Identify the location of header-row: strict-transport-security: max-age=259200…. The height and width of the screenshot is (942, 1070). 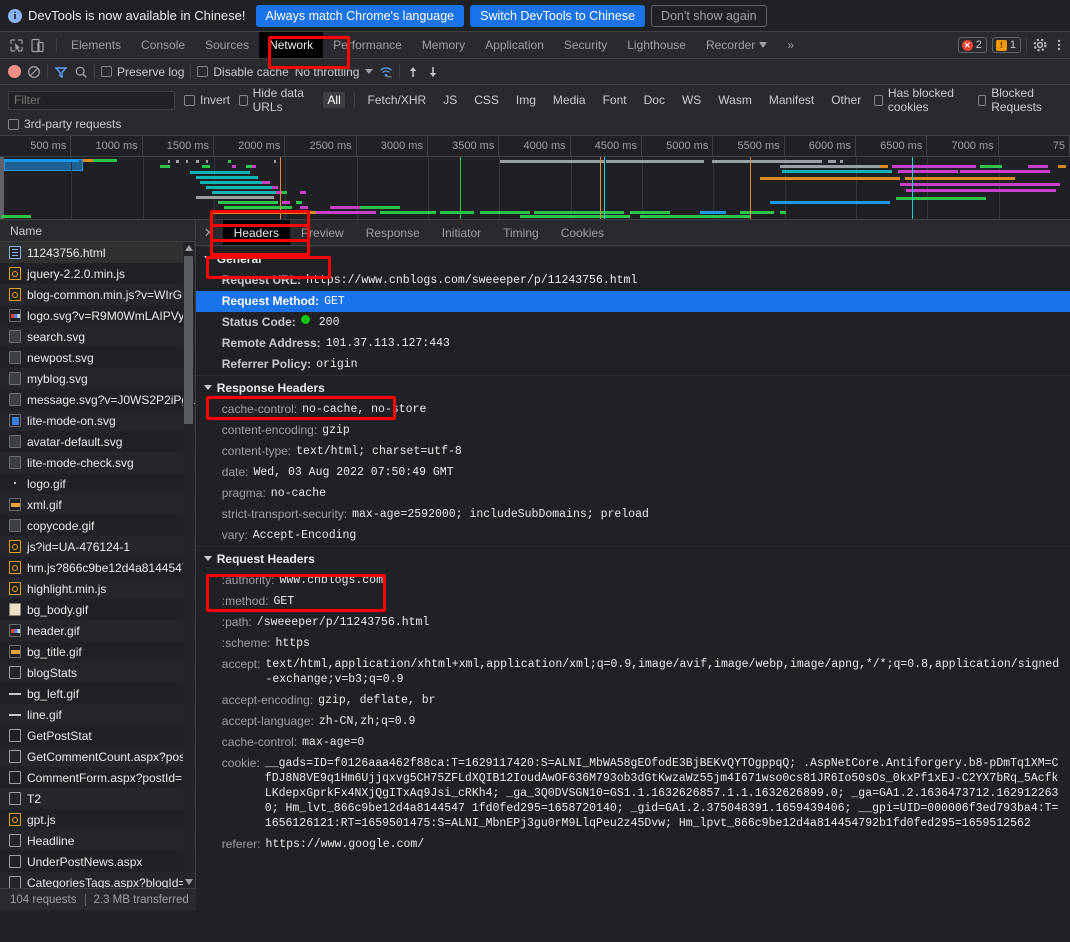
(633, 514).